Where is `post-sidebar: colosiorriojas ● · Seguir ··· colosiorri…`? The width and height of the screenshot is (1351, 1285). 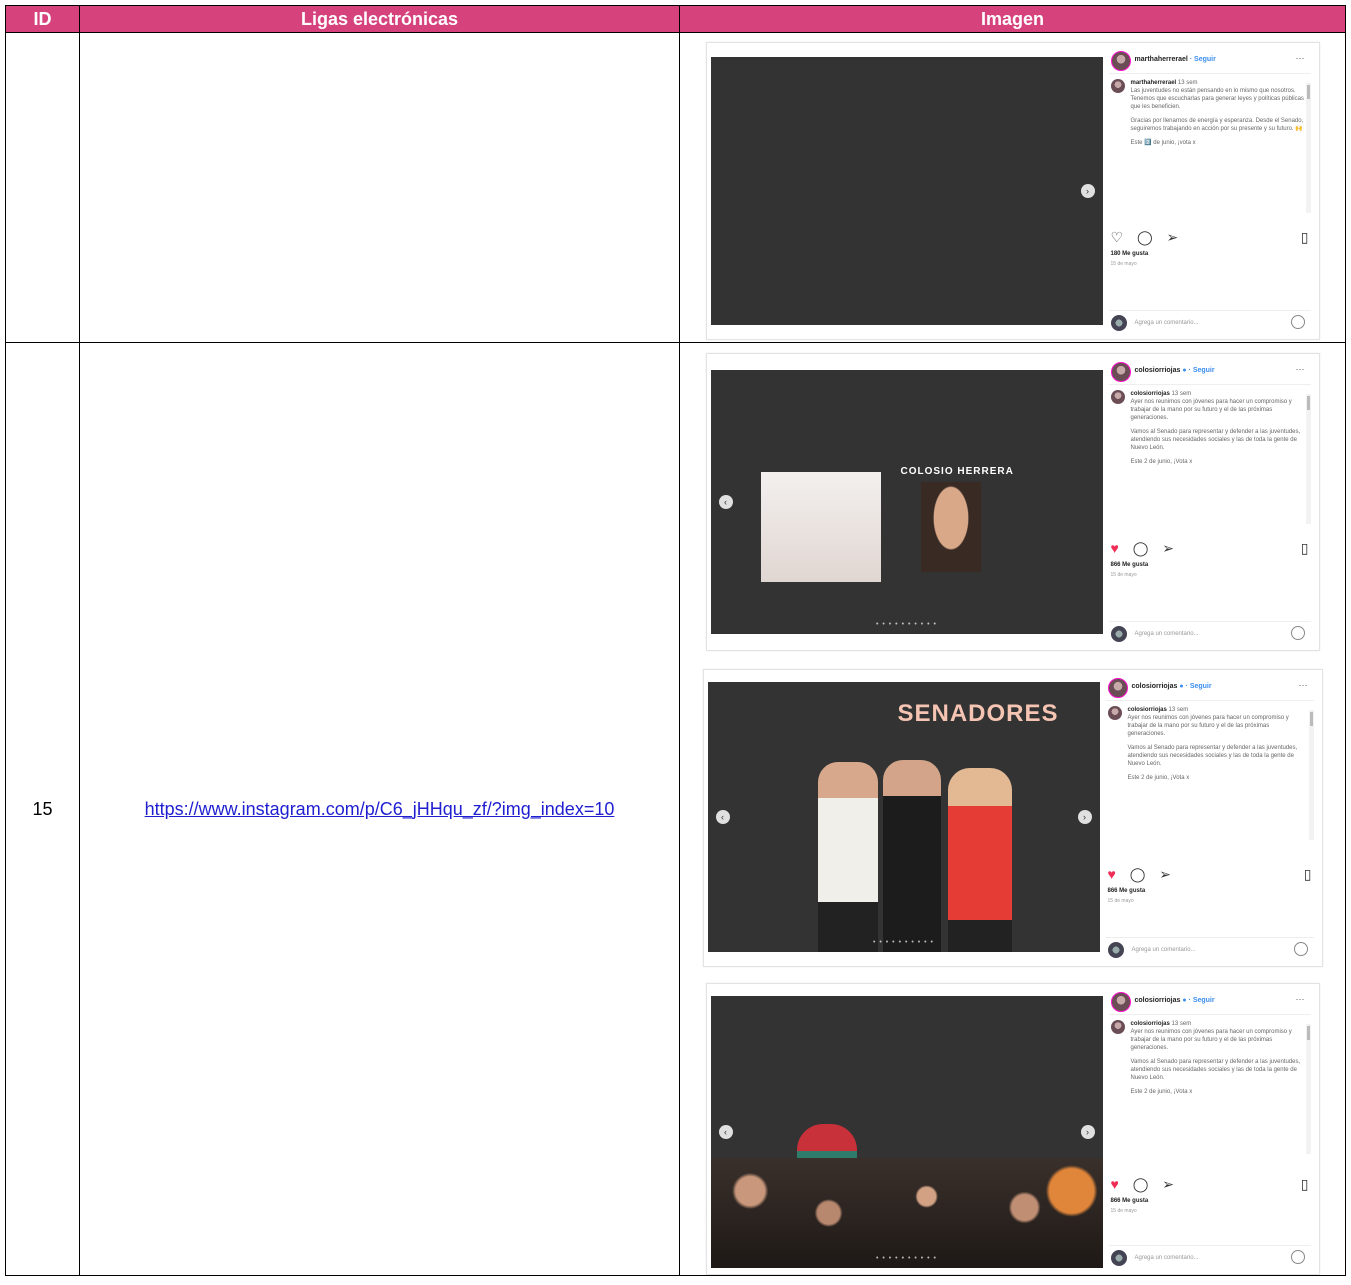 post-sidebar: colosiorriojas ● · Seguir ··· colosiorri… is located at coordinates (1210, 818).